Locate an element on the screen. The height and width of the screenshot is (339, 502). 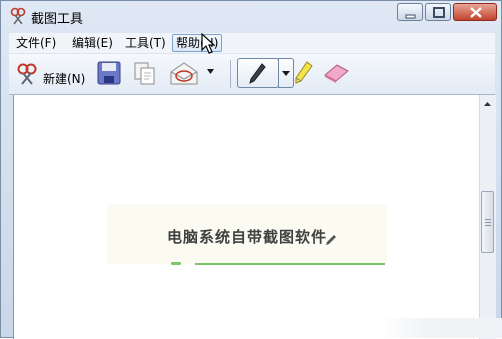
faded-corner-overlay is located at coordinates (441, 328).